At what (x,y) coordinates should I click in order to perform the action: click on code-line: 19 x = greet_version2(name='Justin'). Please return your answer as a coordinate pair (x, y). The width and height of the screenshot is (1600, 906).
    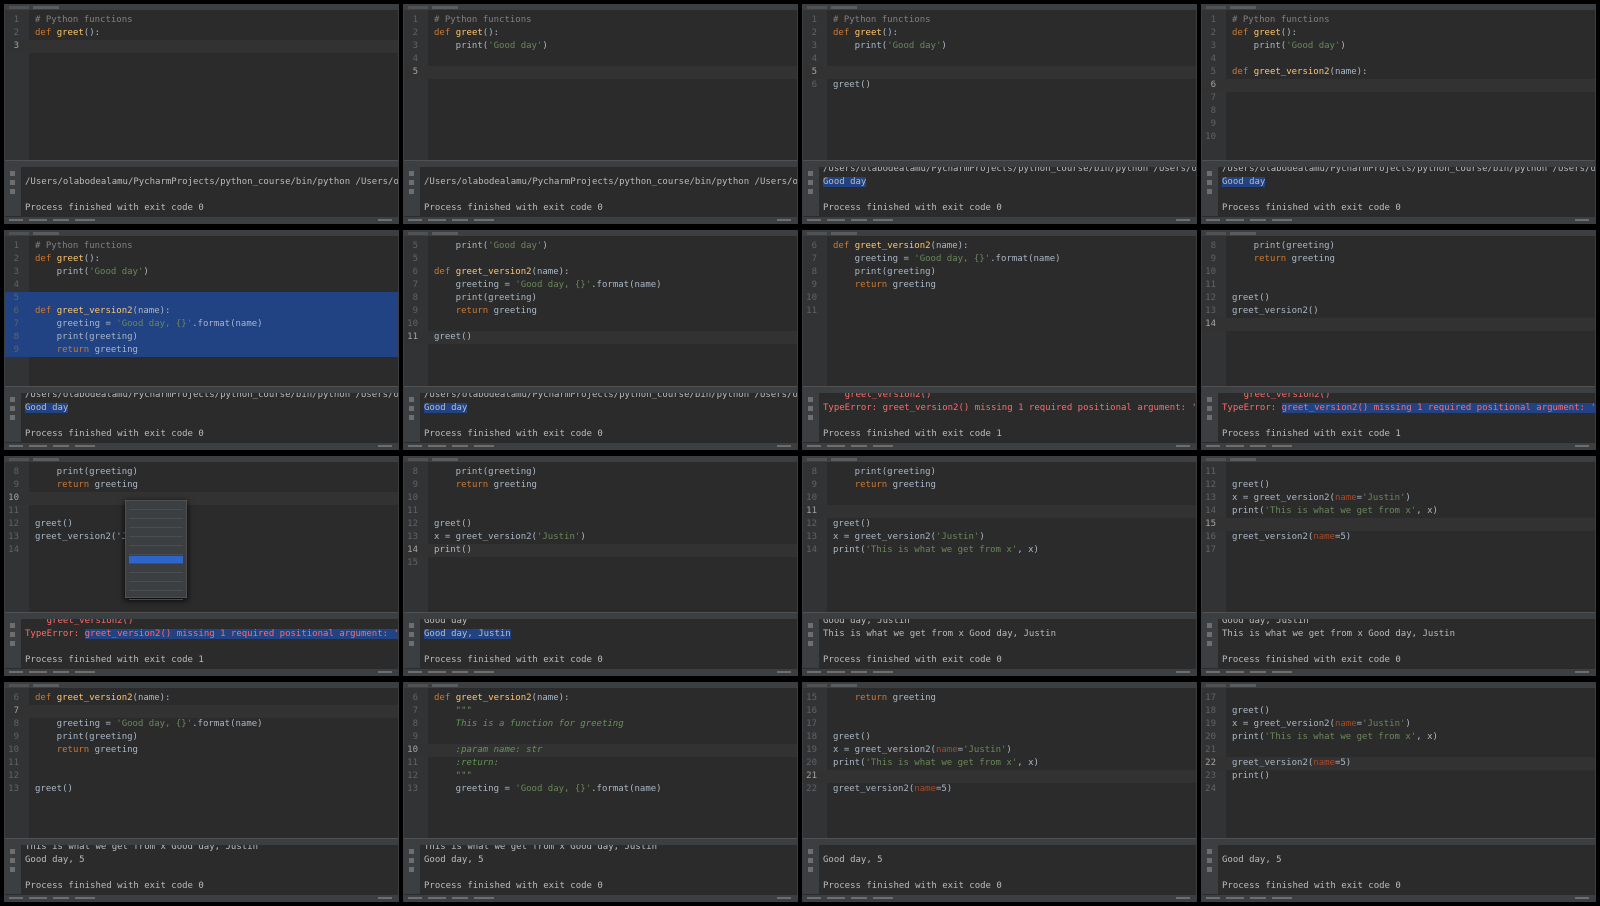
    Looking at the image, I should click on (1398, 724).